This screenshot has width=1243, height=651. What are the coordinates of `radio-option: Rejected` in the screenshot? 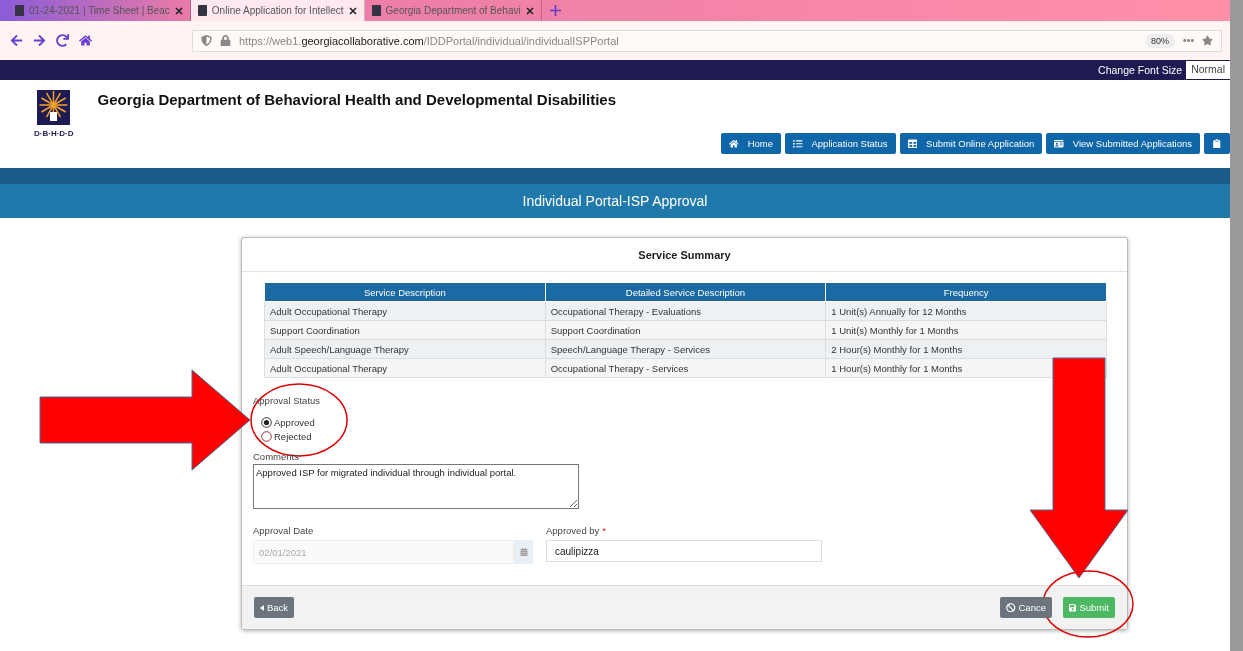 It's located at (286, 436).